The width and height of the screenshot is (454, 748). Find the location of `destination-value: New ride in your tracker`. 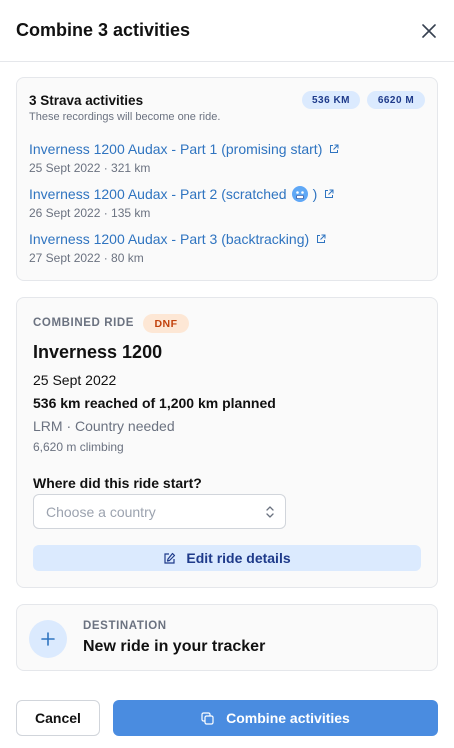

destination-value: New ride in your tracker is located at coordinates (174, 646).